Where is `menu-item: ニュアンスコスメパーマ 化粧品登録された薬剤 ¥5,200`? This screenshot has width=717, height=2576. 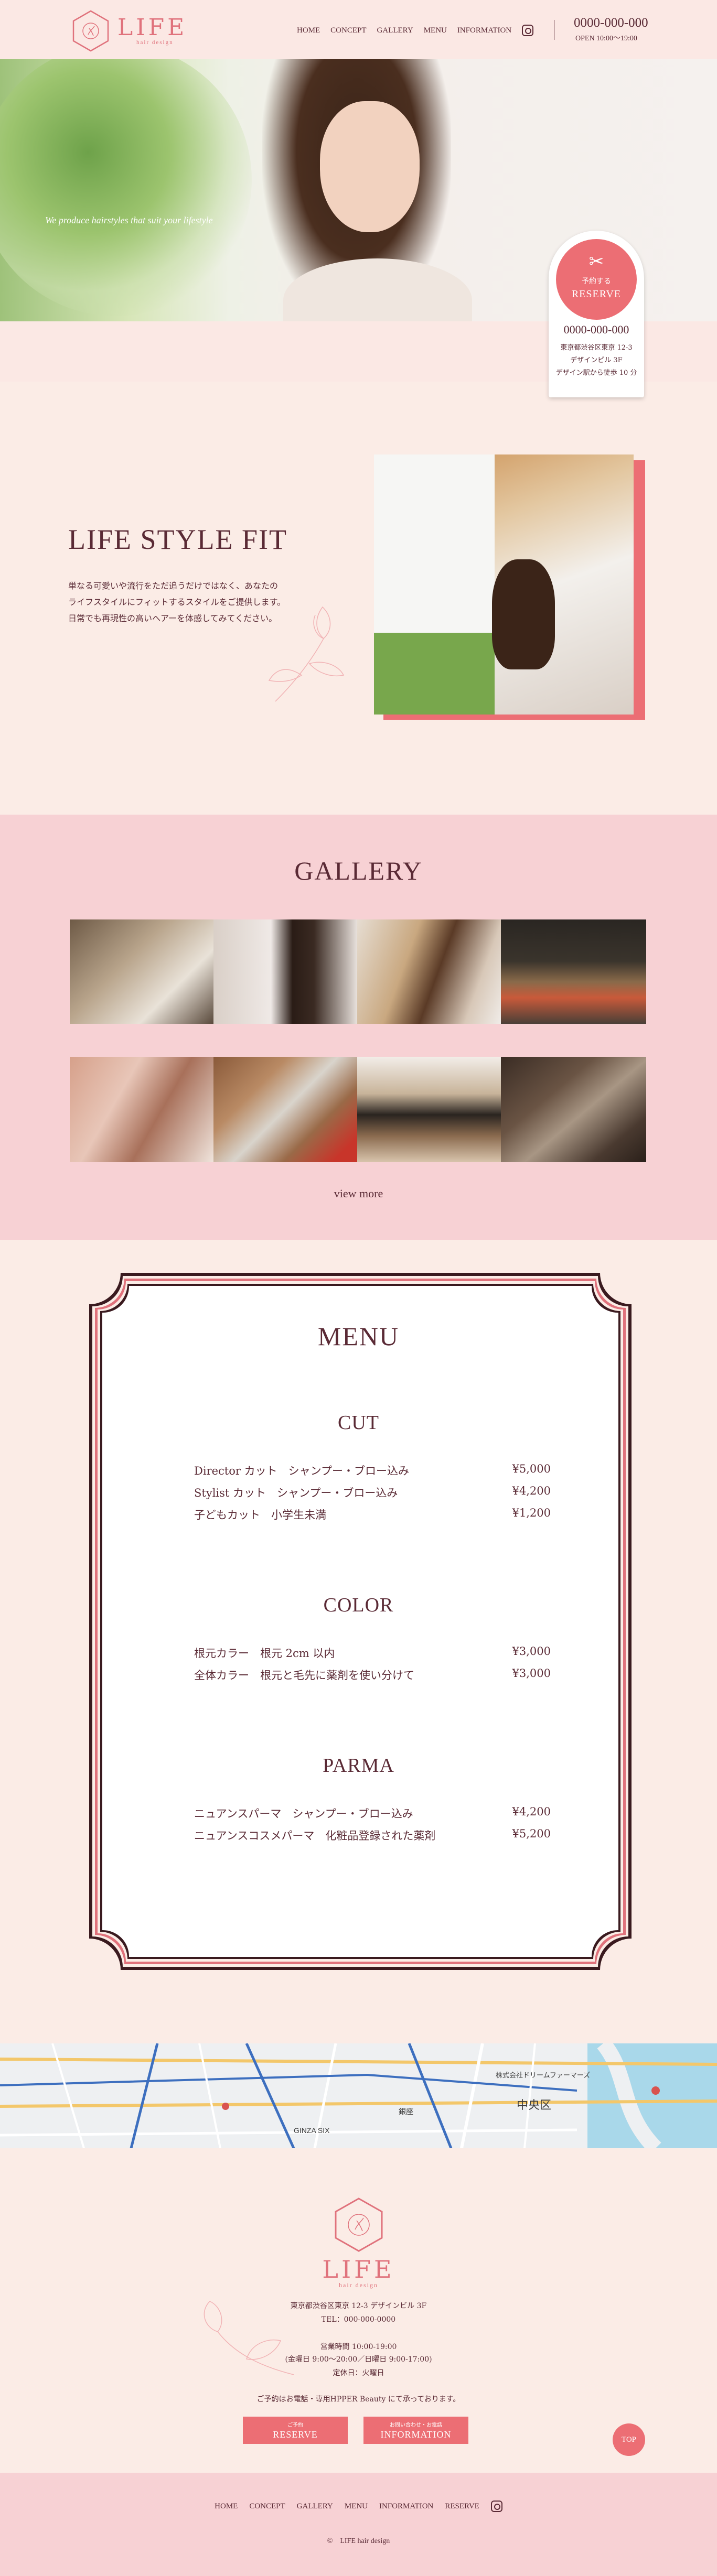
menu-item: ニュアンスコスメパーマ 化粧品登録された薬剤 ¥5,200 is located at coordinates (372, 1835).